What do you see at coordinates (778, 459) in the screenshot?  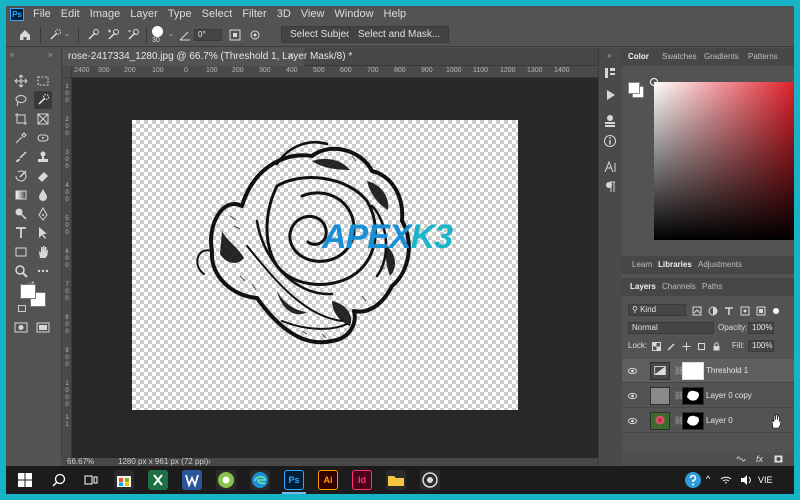 I see `add-mask-icon` at bounding box center [778, 459].